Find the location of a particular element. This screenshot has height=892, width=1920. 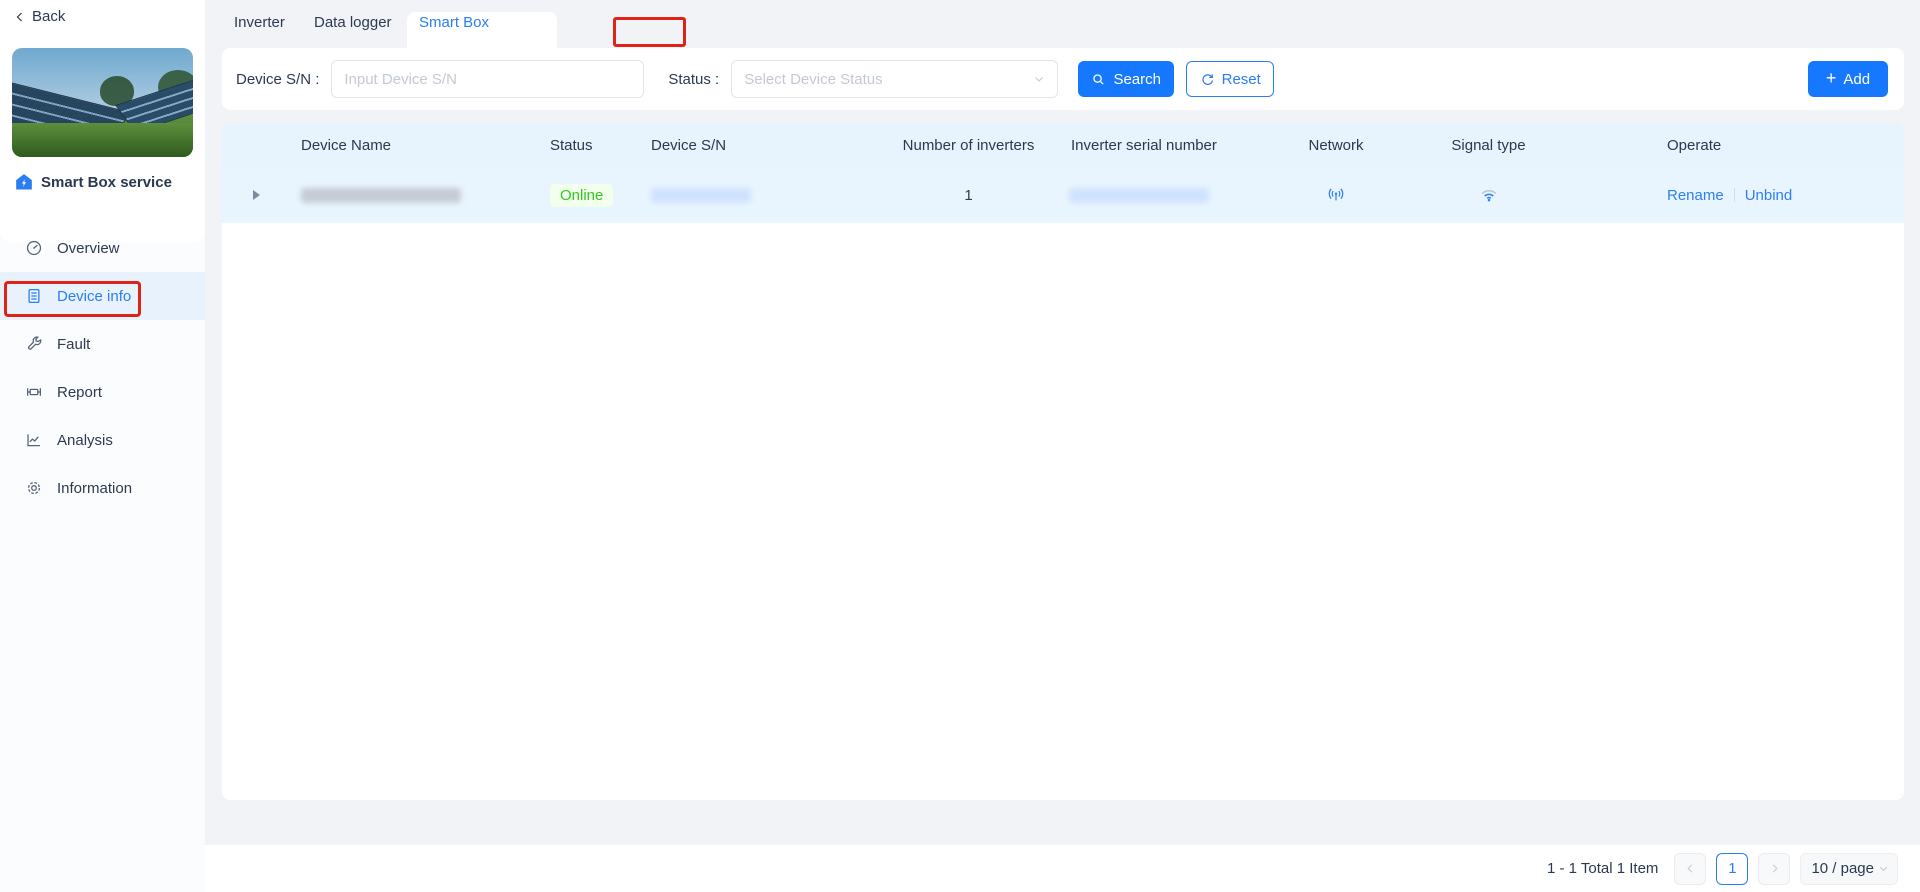

chevron-right-icon is located at coordinates (1775, 868).